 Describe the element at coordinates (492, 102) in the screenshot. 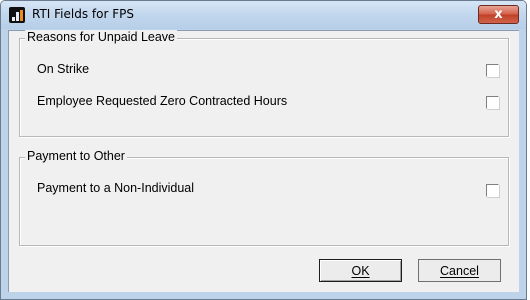

I see `checkbox-employee-requested-zero-hours` at that location.